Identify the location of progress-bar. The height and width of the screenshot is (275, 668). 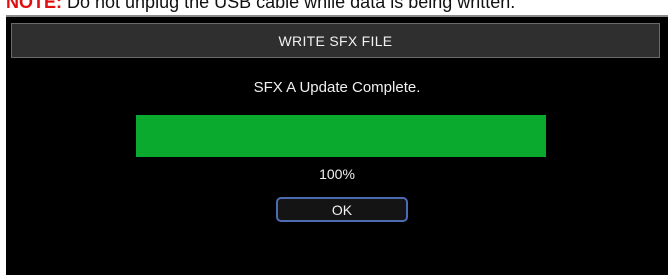
(341, 136).